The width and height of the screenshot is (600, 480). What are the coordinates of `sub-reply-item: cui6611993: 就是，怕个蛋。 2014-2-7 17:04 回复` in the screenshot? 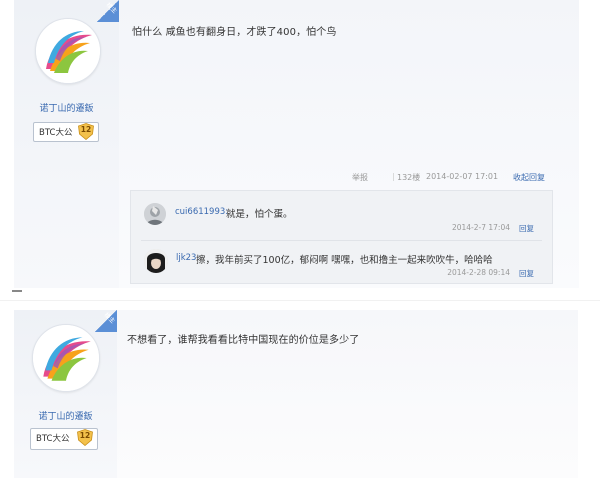 It's located at (341, 218).